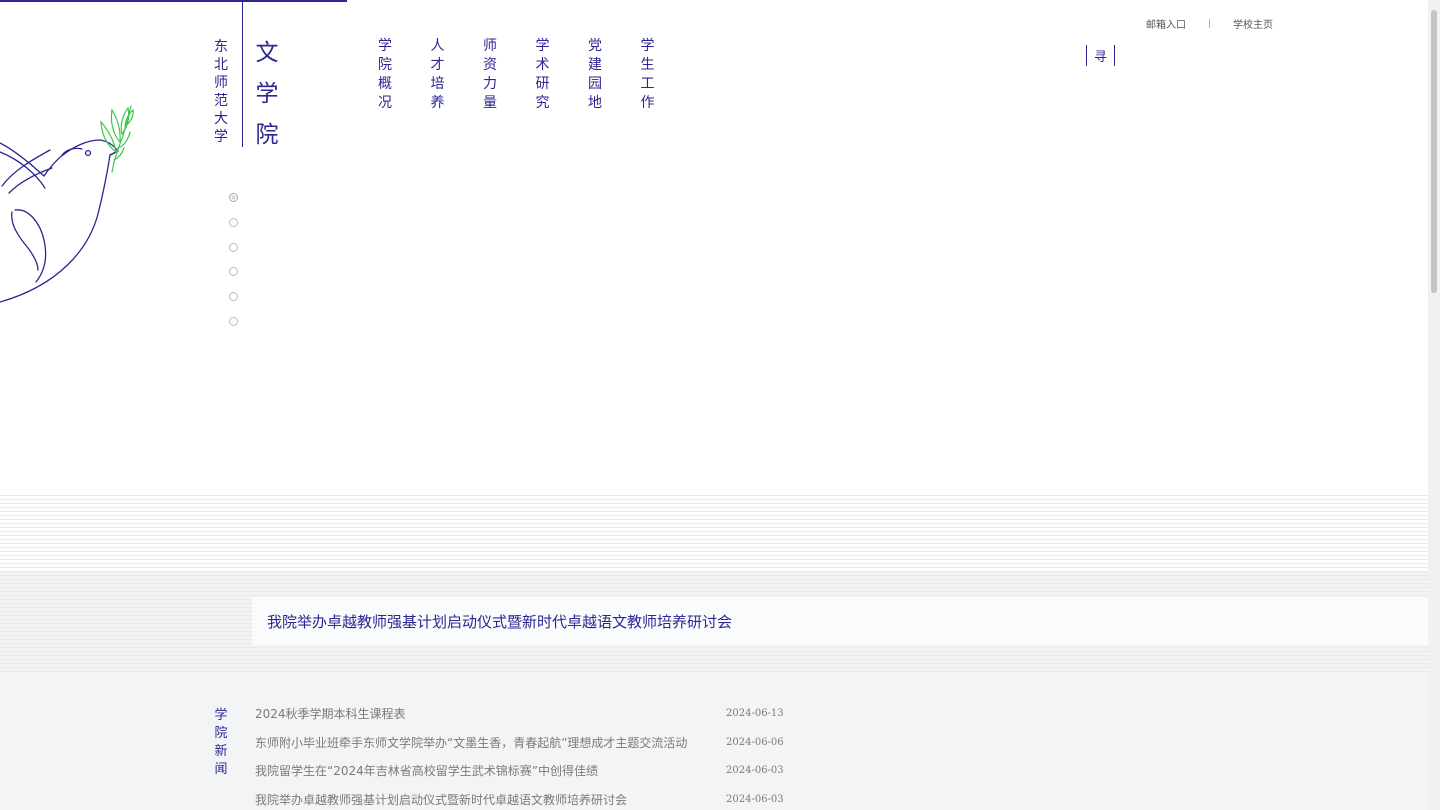 The width and height of the screenshot is (1440, 810). I want to click on nav-item-students: 学生工作, so click(648, 75).